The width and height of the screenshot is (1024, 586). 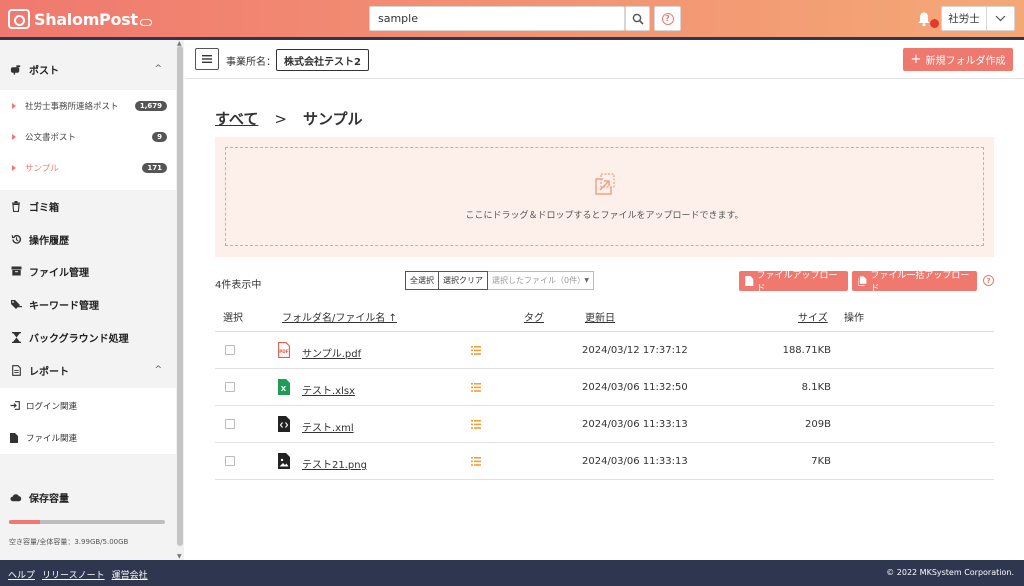 I want to click on bell-icon, so click(x=924, y=19).